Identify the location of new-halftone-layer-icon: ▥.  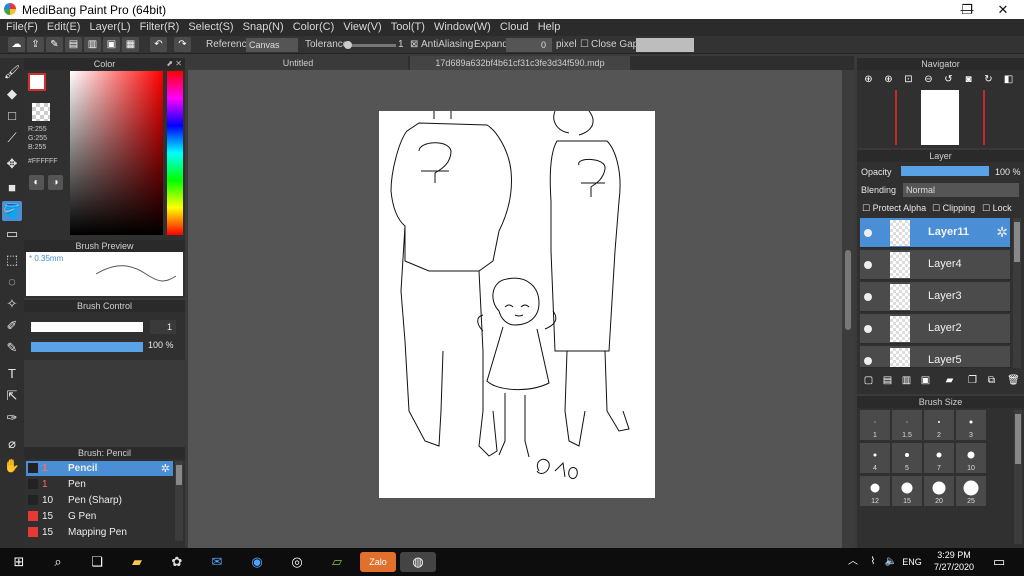
(906, 380).